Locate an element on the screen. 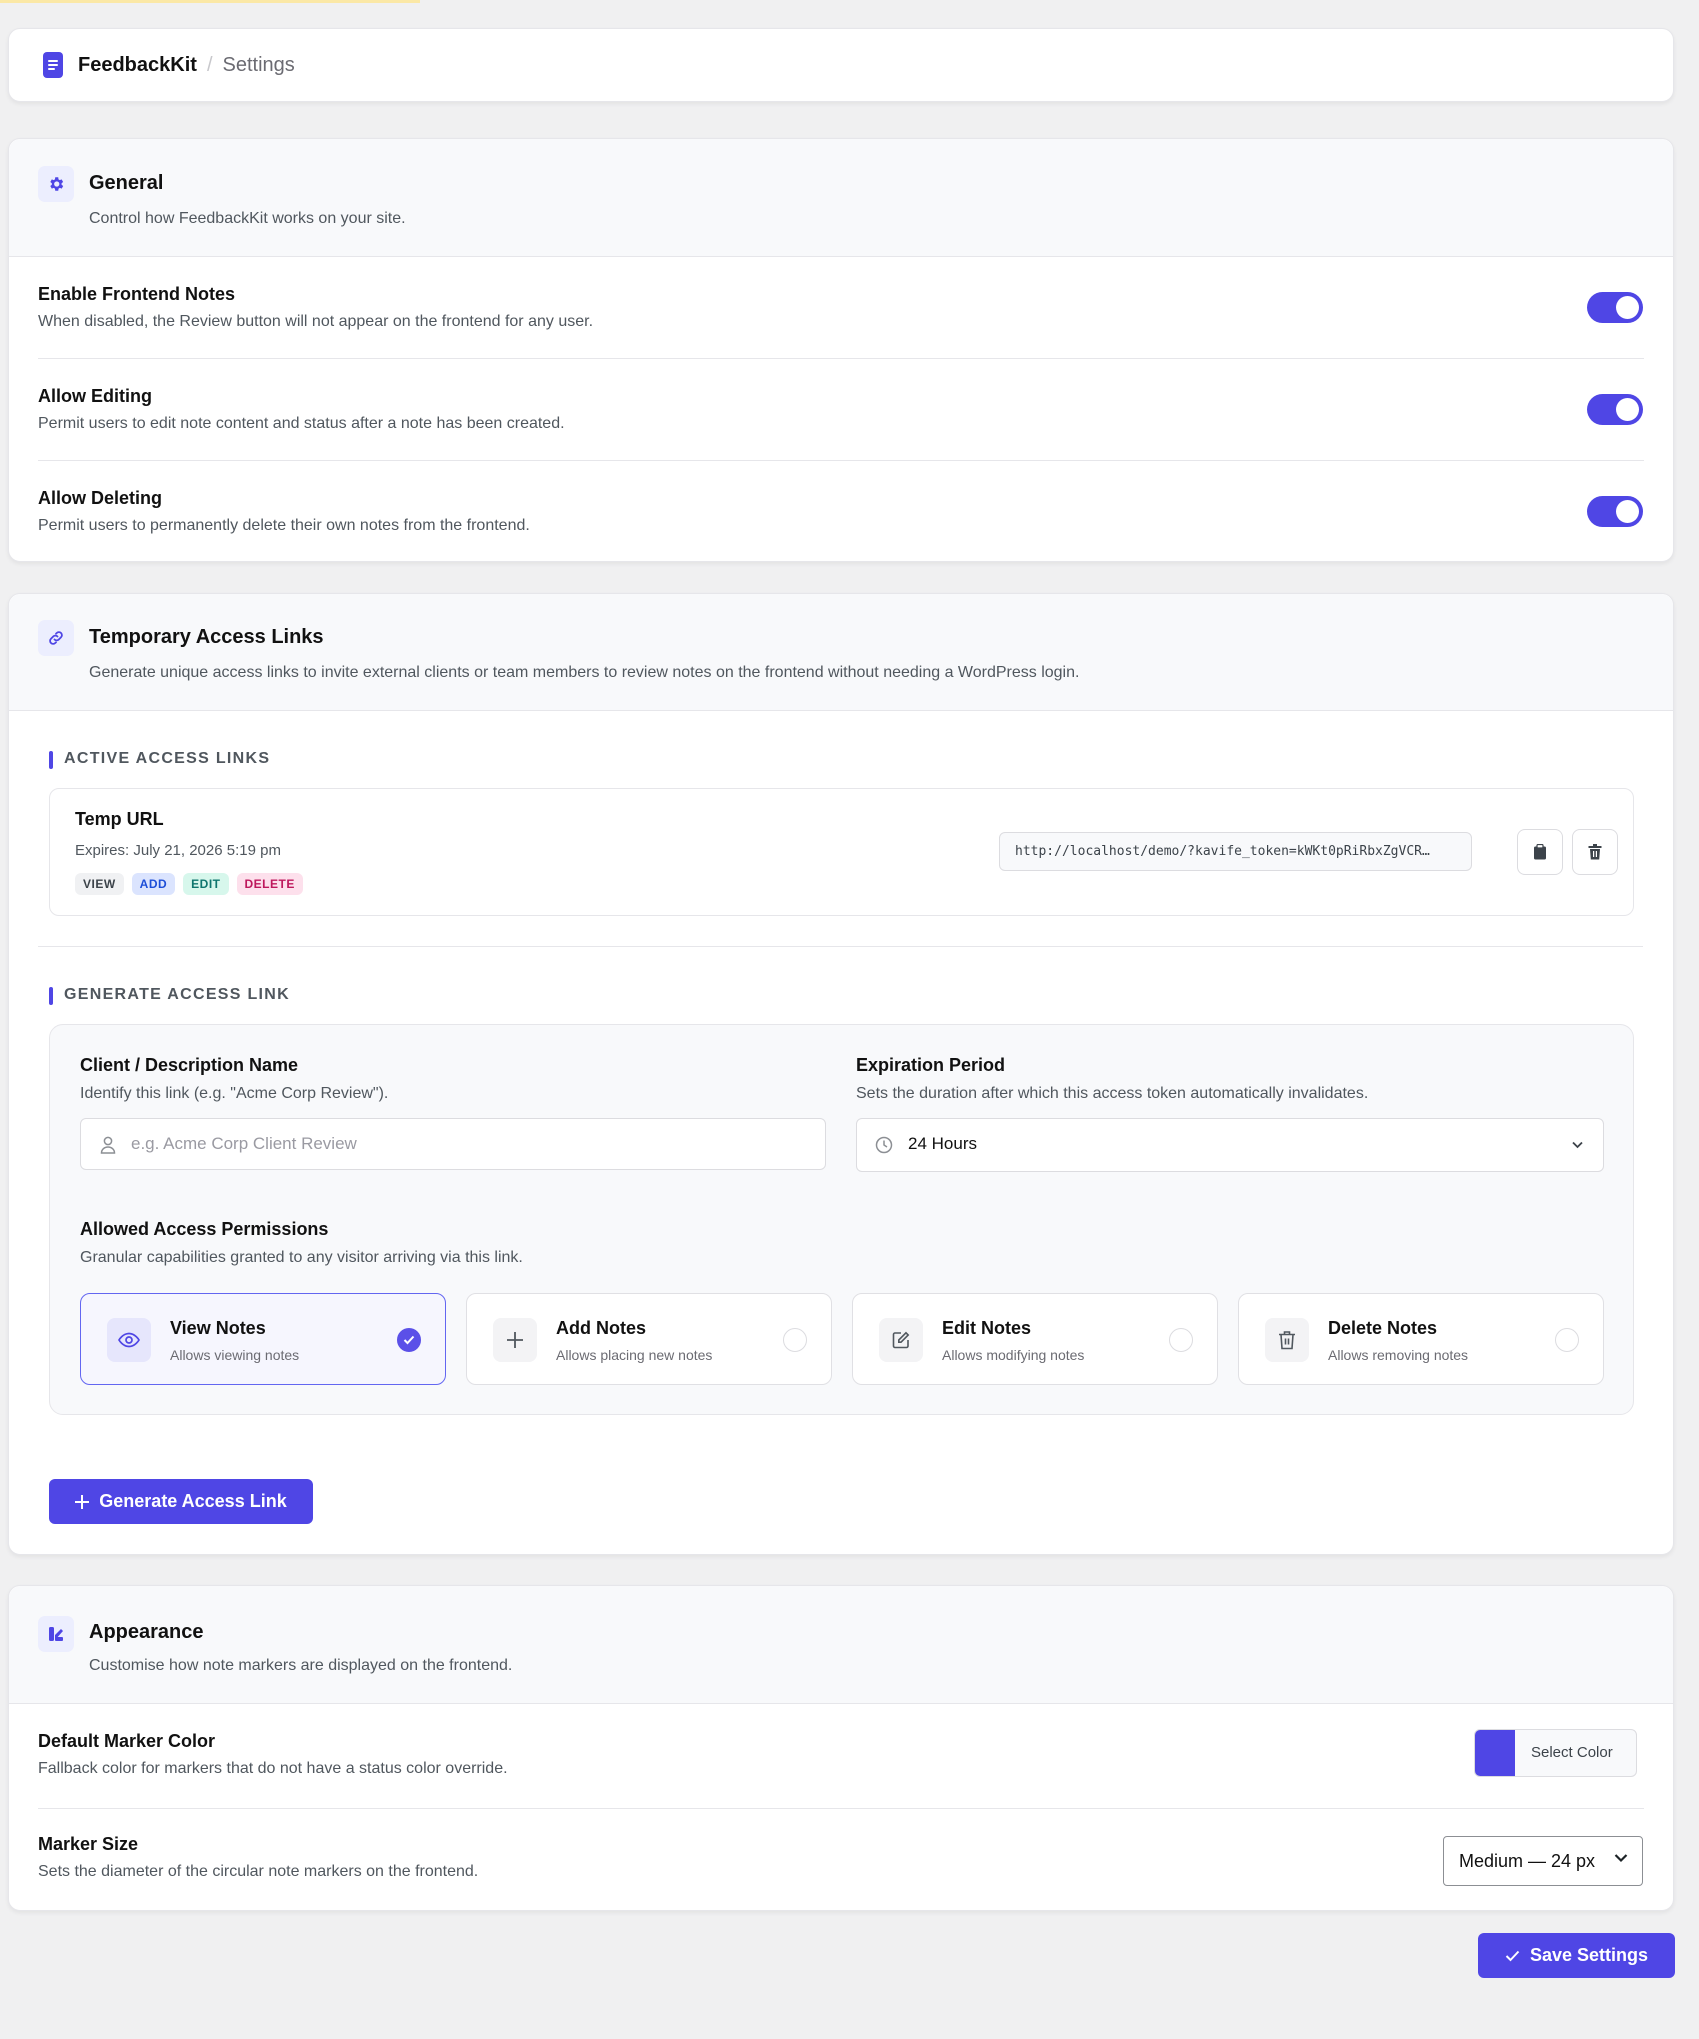  permissions-label: Allowed Access Permissions is located at coordinates (204, 1229).